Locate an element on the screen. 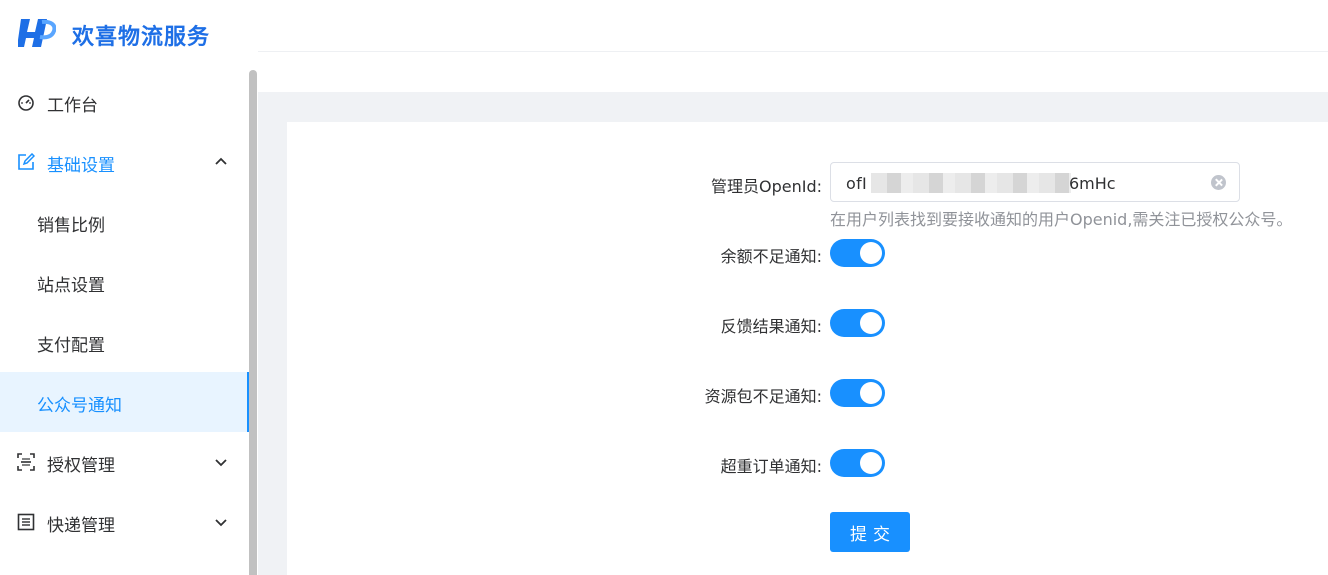  sidebar-subitem-sales-ratio: 销售比例 is located at coordinates (125, 222).